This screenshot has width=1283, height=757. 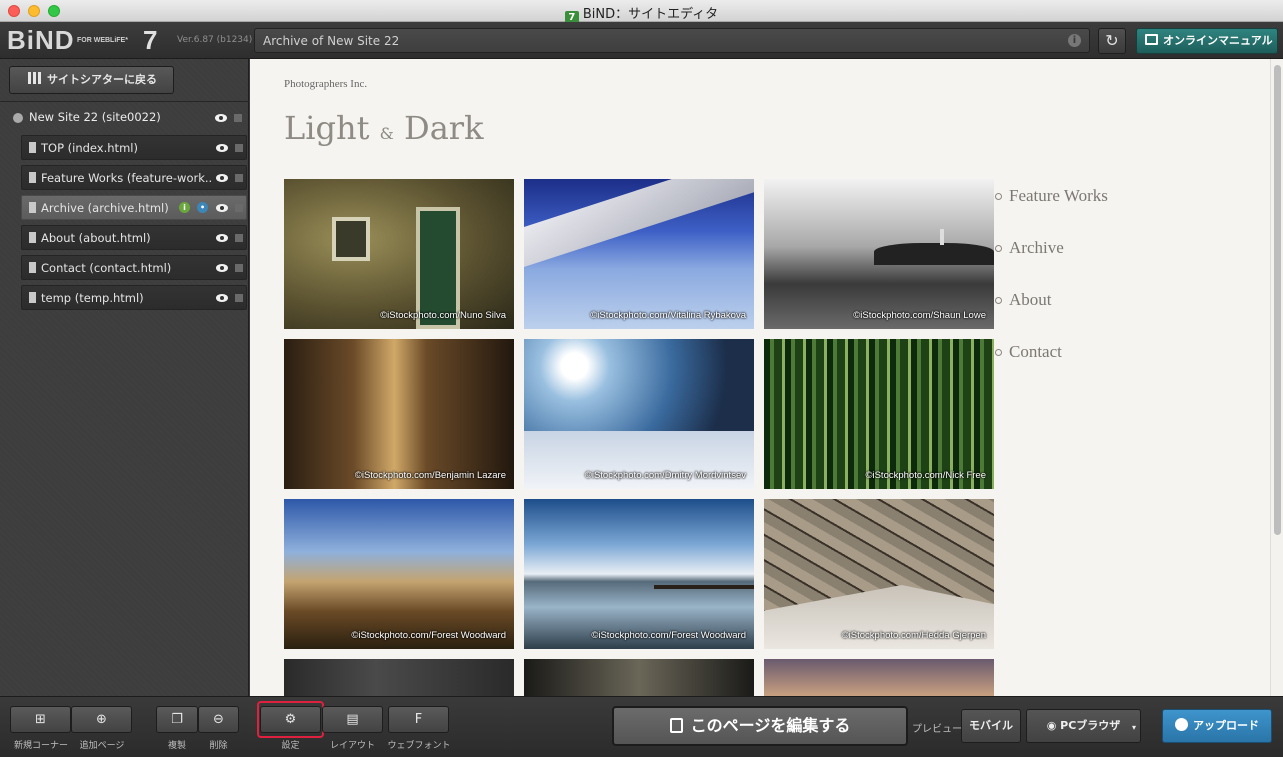 I want to click on page-path-text: Archive of New Site 22, so click(x=331, y=41).